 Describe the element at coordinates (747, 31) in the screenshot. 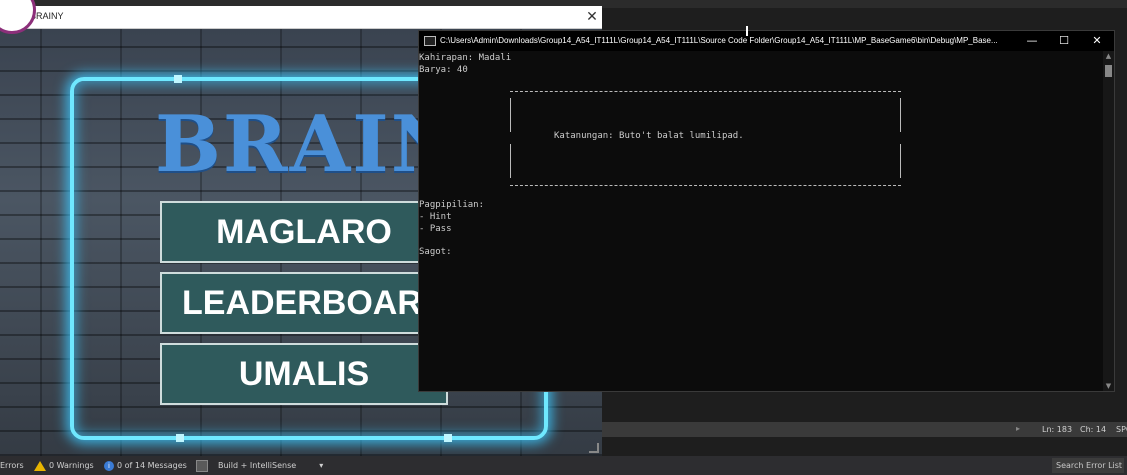

I see `mouse-cursor-icon` at that location.